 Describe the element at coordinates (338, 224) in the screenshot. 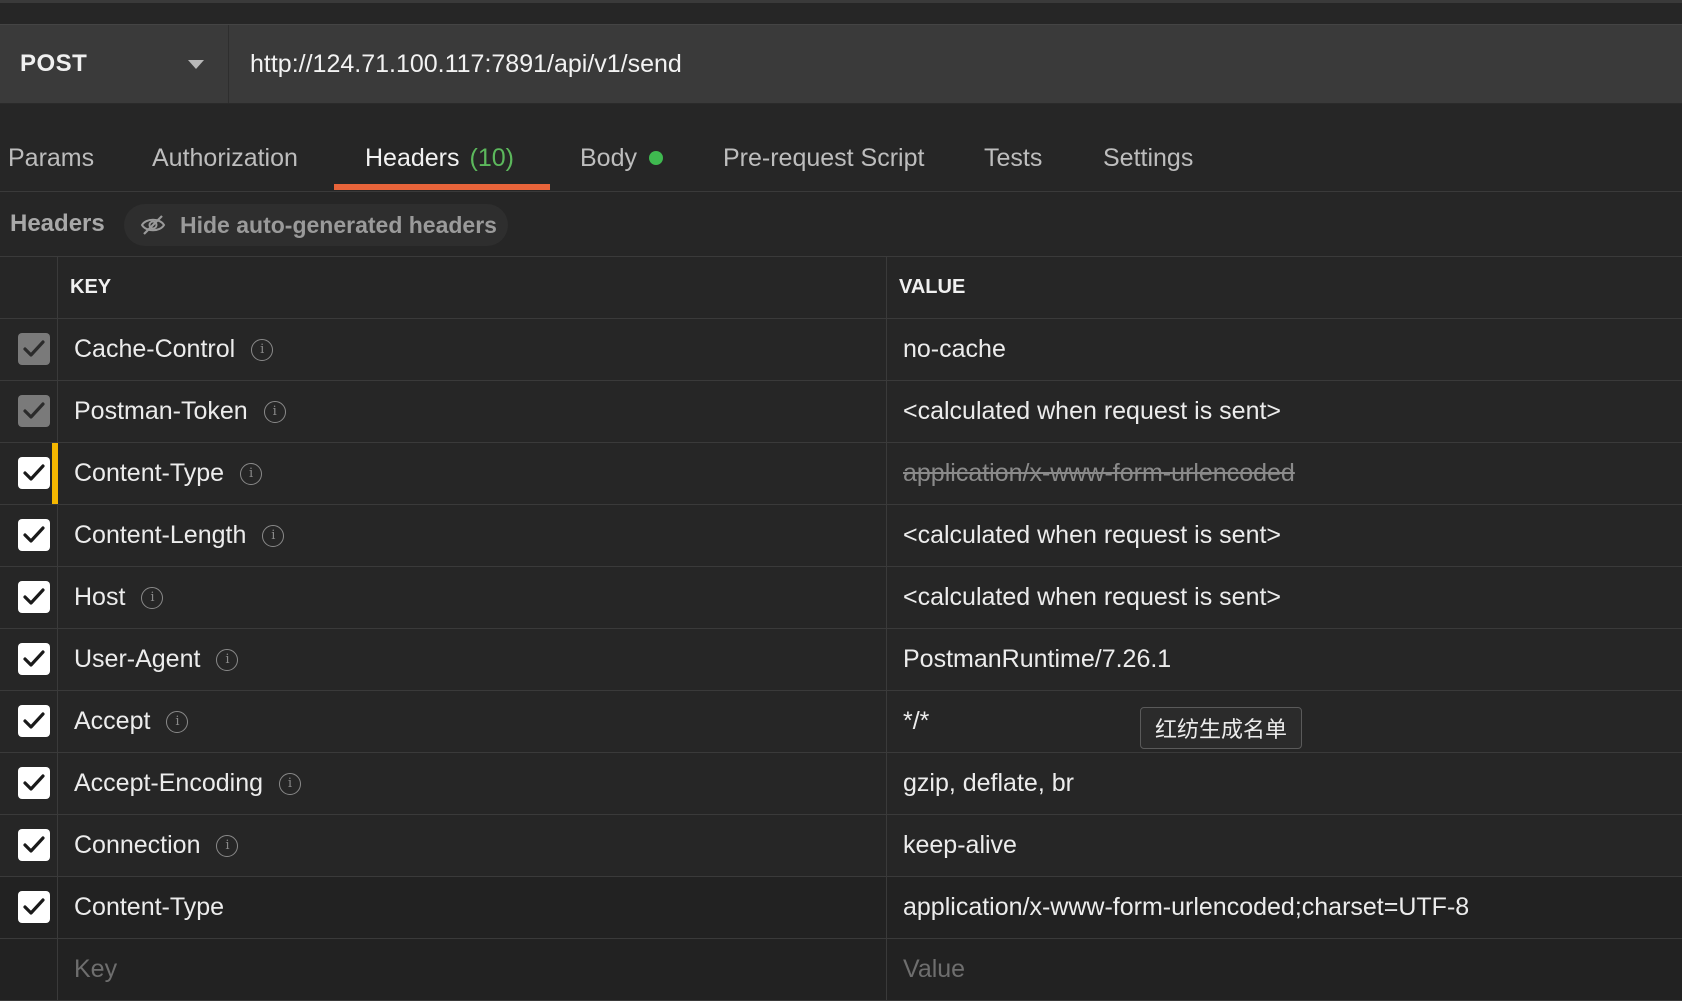

I see `hide-button-label: Hide auto-generated headers` at that location.